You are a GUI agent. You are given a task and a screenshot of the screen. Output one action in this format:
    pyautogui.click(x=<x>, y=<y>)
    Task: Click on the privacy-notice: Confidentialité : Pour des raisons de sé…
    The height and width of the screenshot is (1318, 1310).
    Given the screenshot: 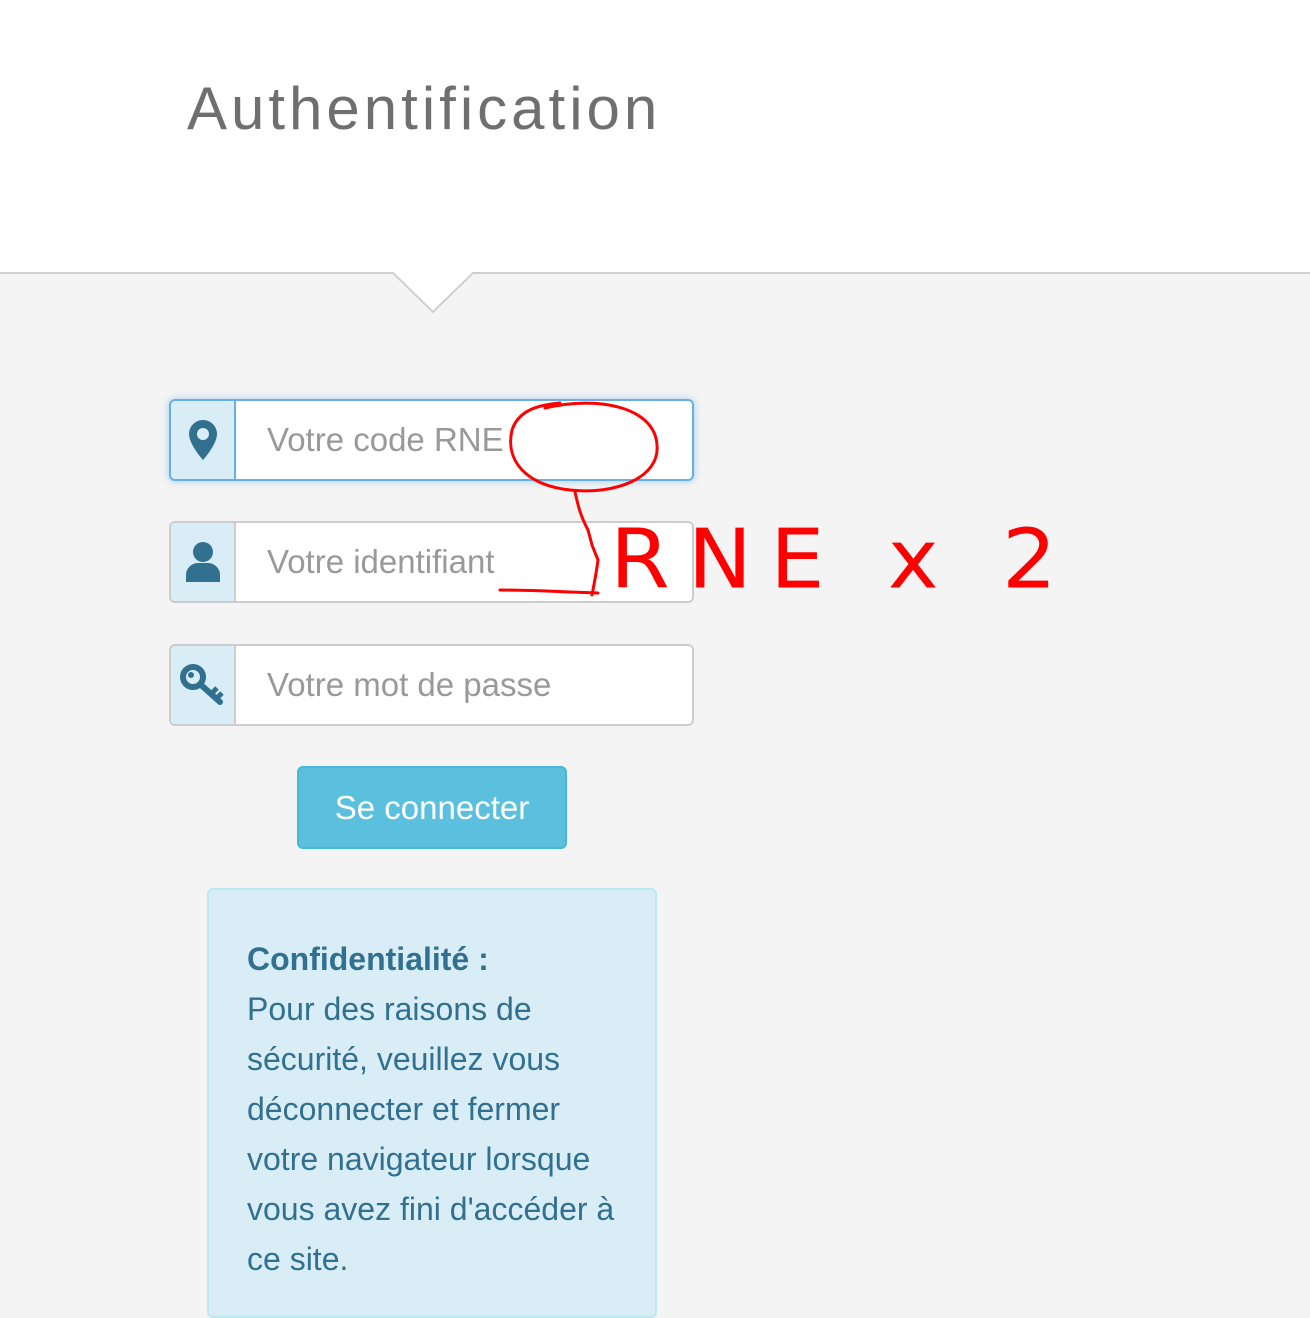 What is the action you would take?
    pyautogui.click(x=432, y=1103)
    